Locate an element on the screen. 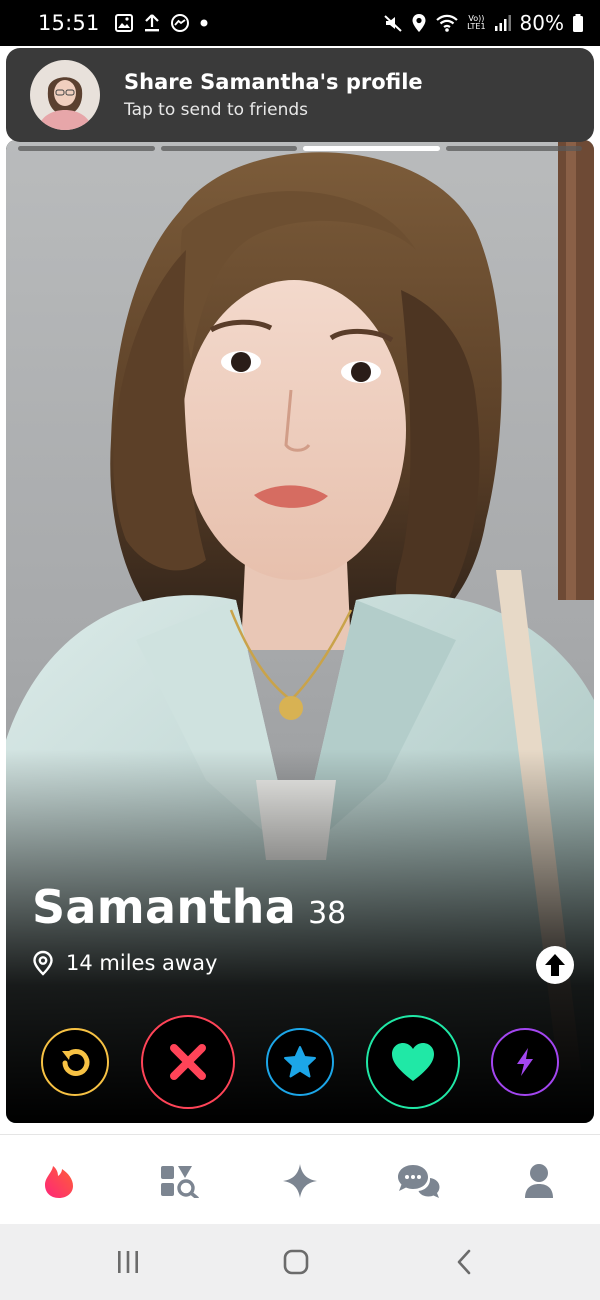 The height and width of the screenshot is (1300, 600). arrow-up-icon is located at coordinates (555, 965).